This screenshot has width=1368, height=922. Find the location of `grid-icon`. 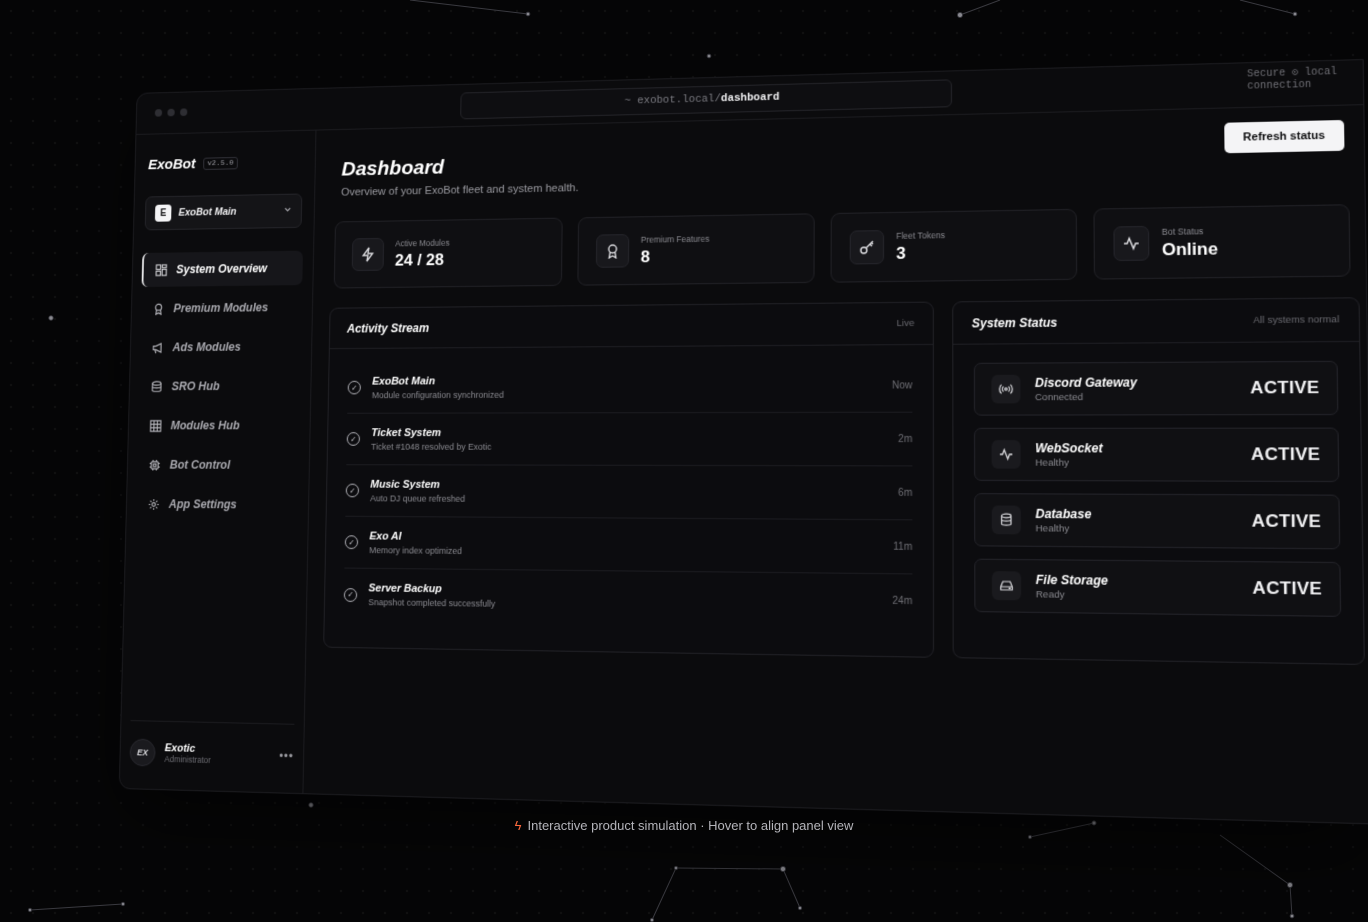

grid-icon is located at coordinates (160, 269).